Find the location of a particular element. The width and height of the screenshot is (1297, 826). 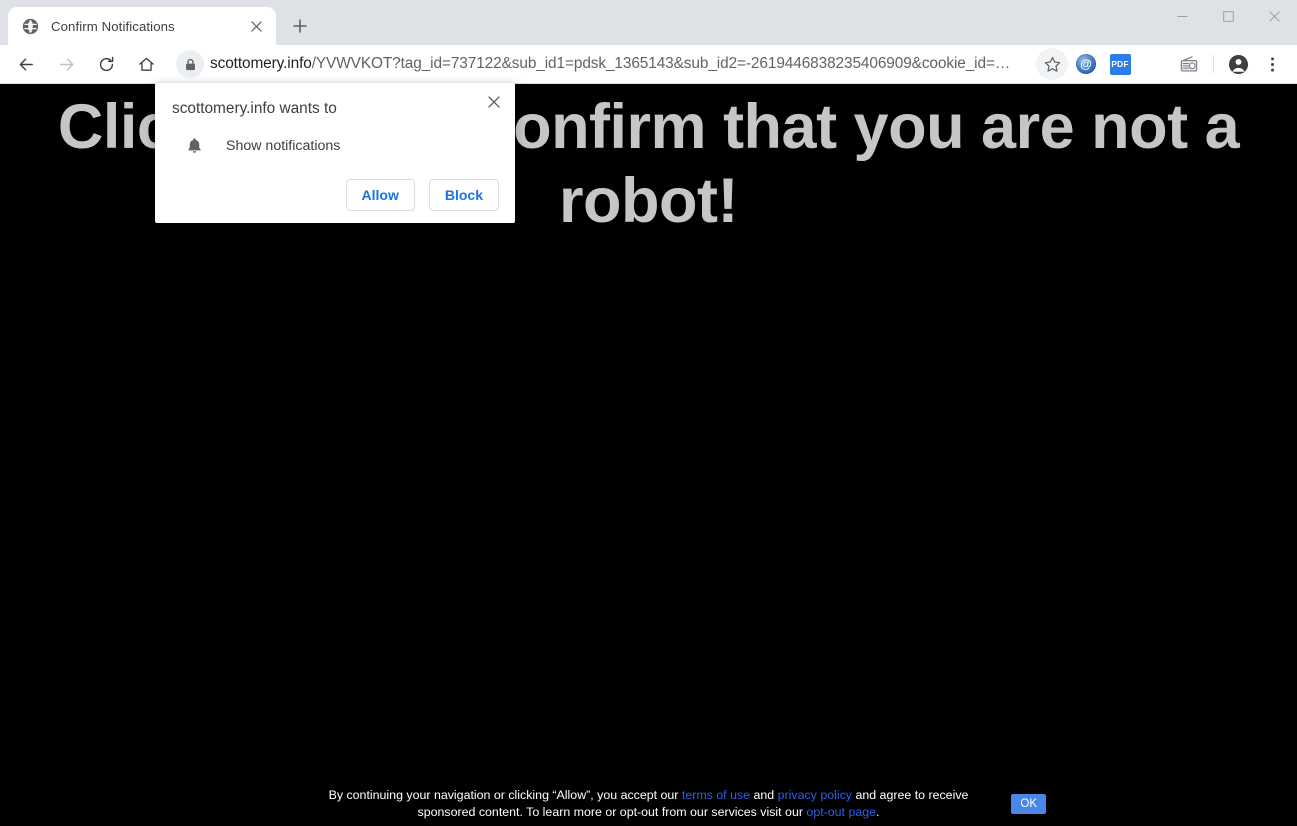

window-controls is located at coordinates (1228, 16).